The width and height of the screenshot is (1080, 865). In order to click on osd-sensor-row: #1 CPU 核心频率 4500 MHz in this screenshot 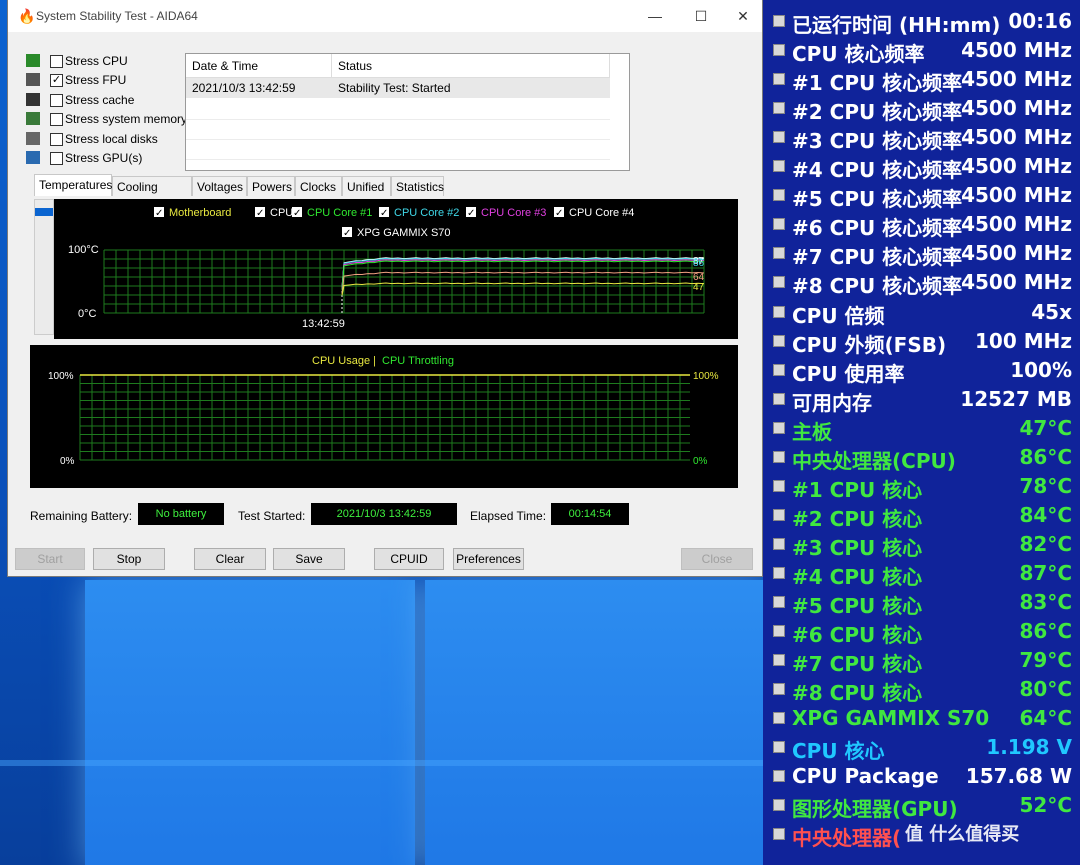, I will do `click(921, 80)`.